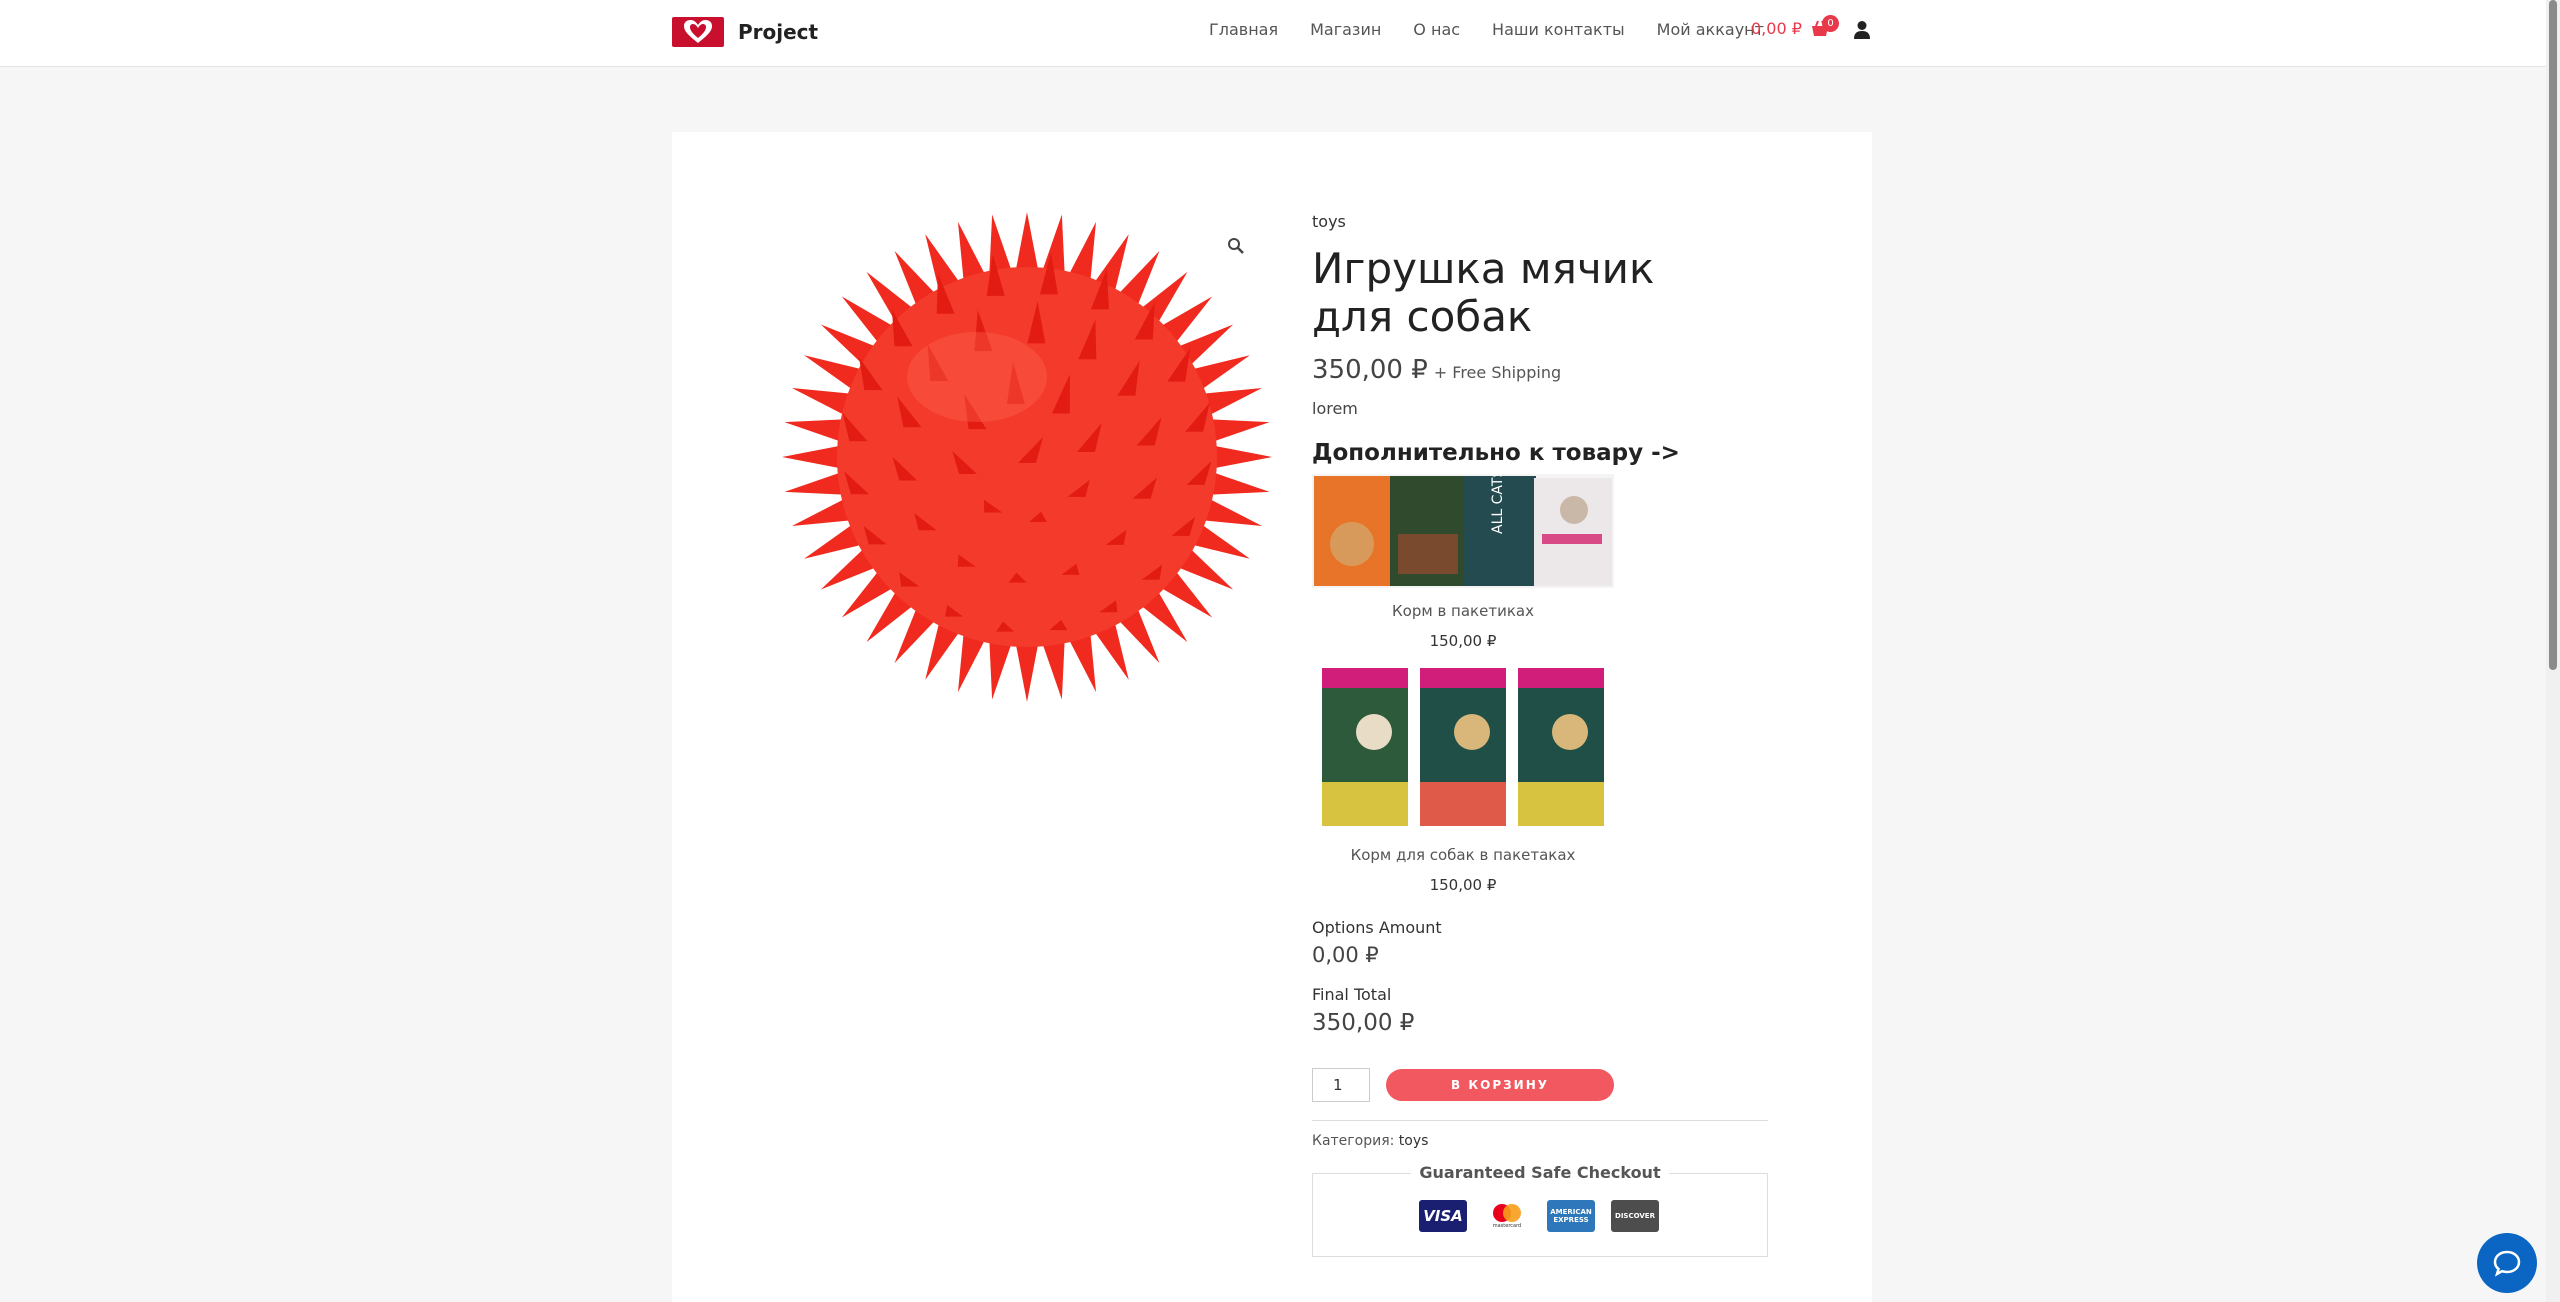  Describe the element at coordinates (1341, 1085) in the screenshot. I see `quantity-input` at that location.